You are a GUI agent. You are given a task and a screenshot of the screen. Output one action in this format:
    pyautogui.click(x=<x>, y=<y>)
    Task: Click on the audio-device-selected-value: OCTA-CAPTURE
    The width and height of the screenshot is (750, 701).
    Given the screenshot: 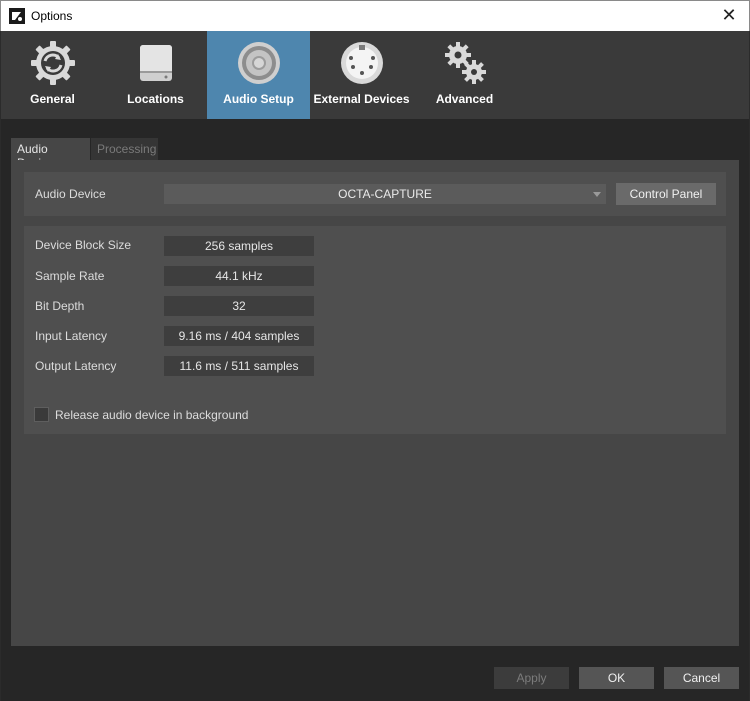 What is the action you would take?
    pyautogui.click(x=385, y=194)
    